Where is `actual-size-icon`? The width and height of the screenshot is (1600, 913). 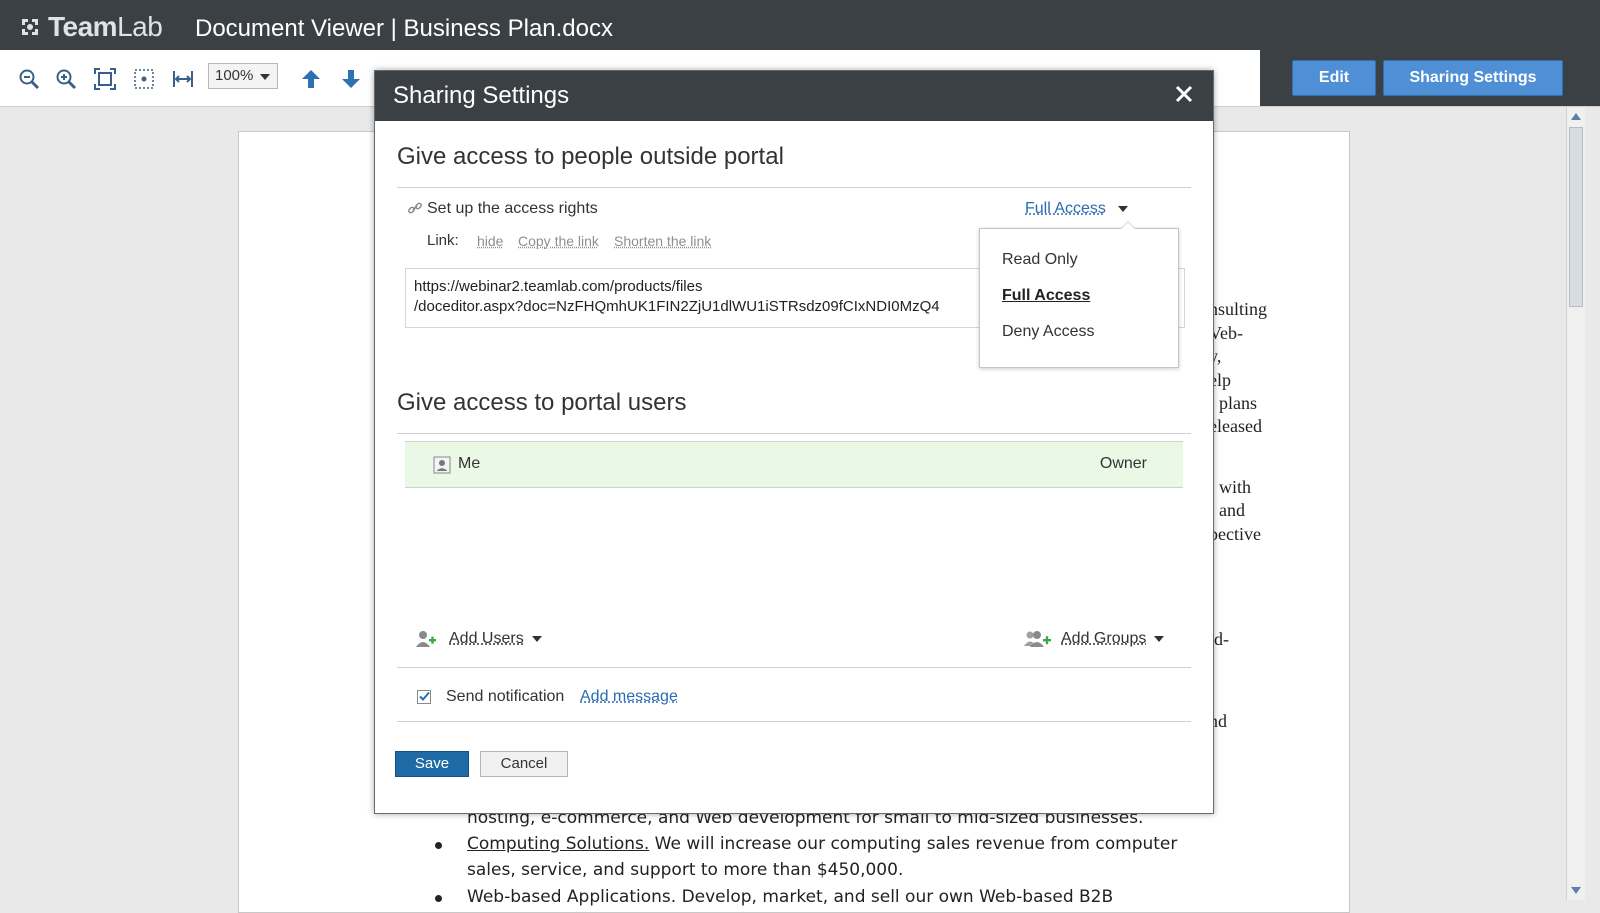
actual-size-icon is located at coordinates (144, 79).